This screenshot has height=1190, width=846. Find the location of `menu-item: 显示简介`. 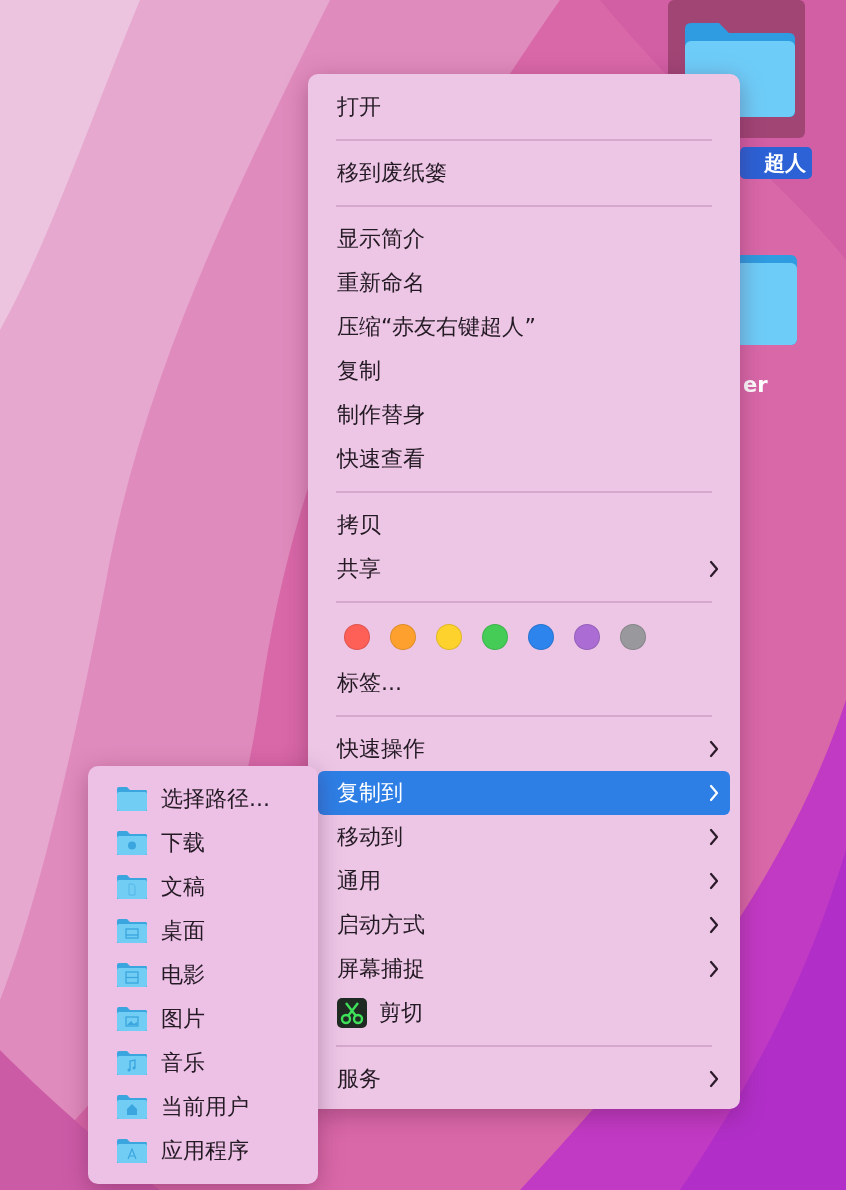

menu-item: 显示简介 is located at coordinates (524, 239).